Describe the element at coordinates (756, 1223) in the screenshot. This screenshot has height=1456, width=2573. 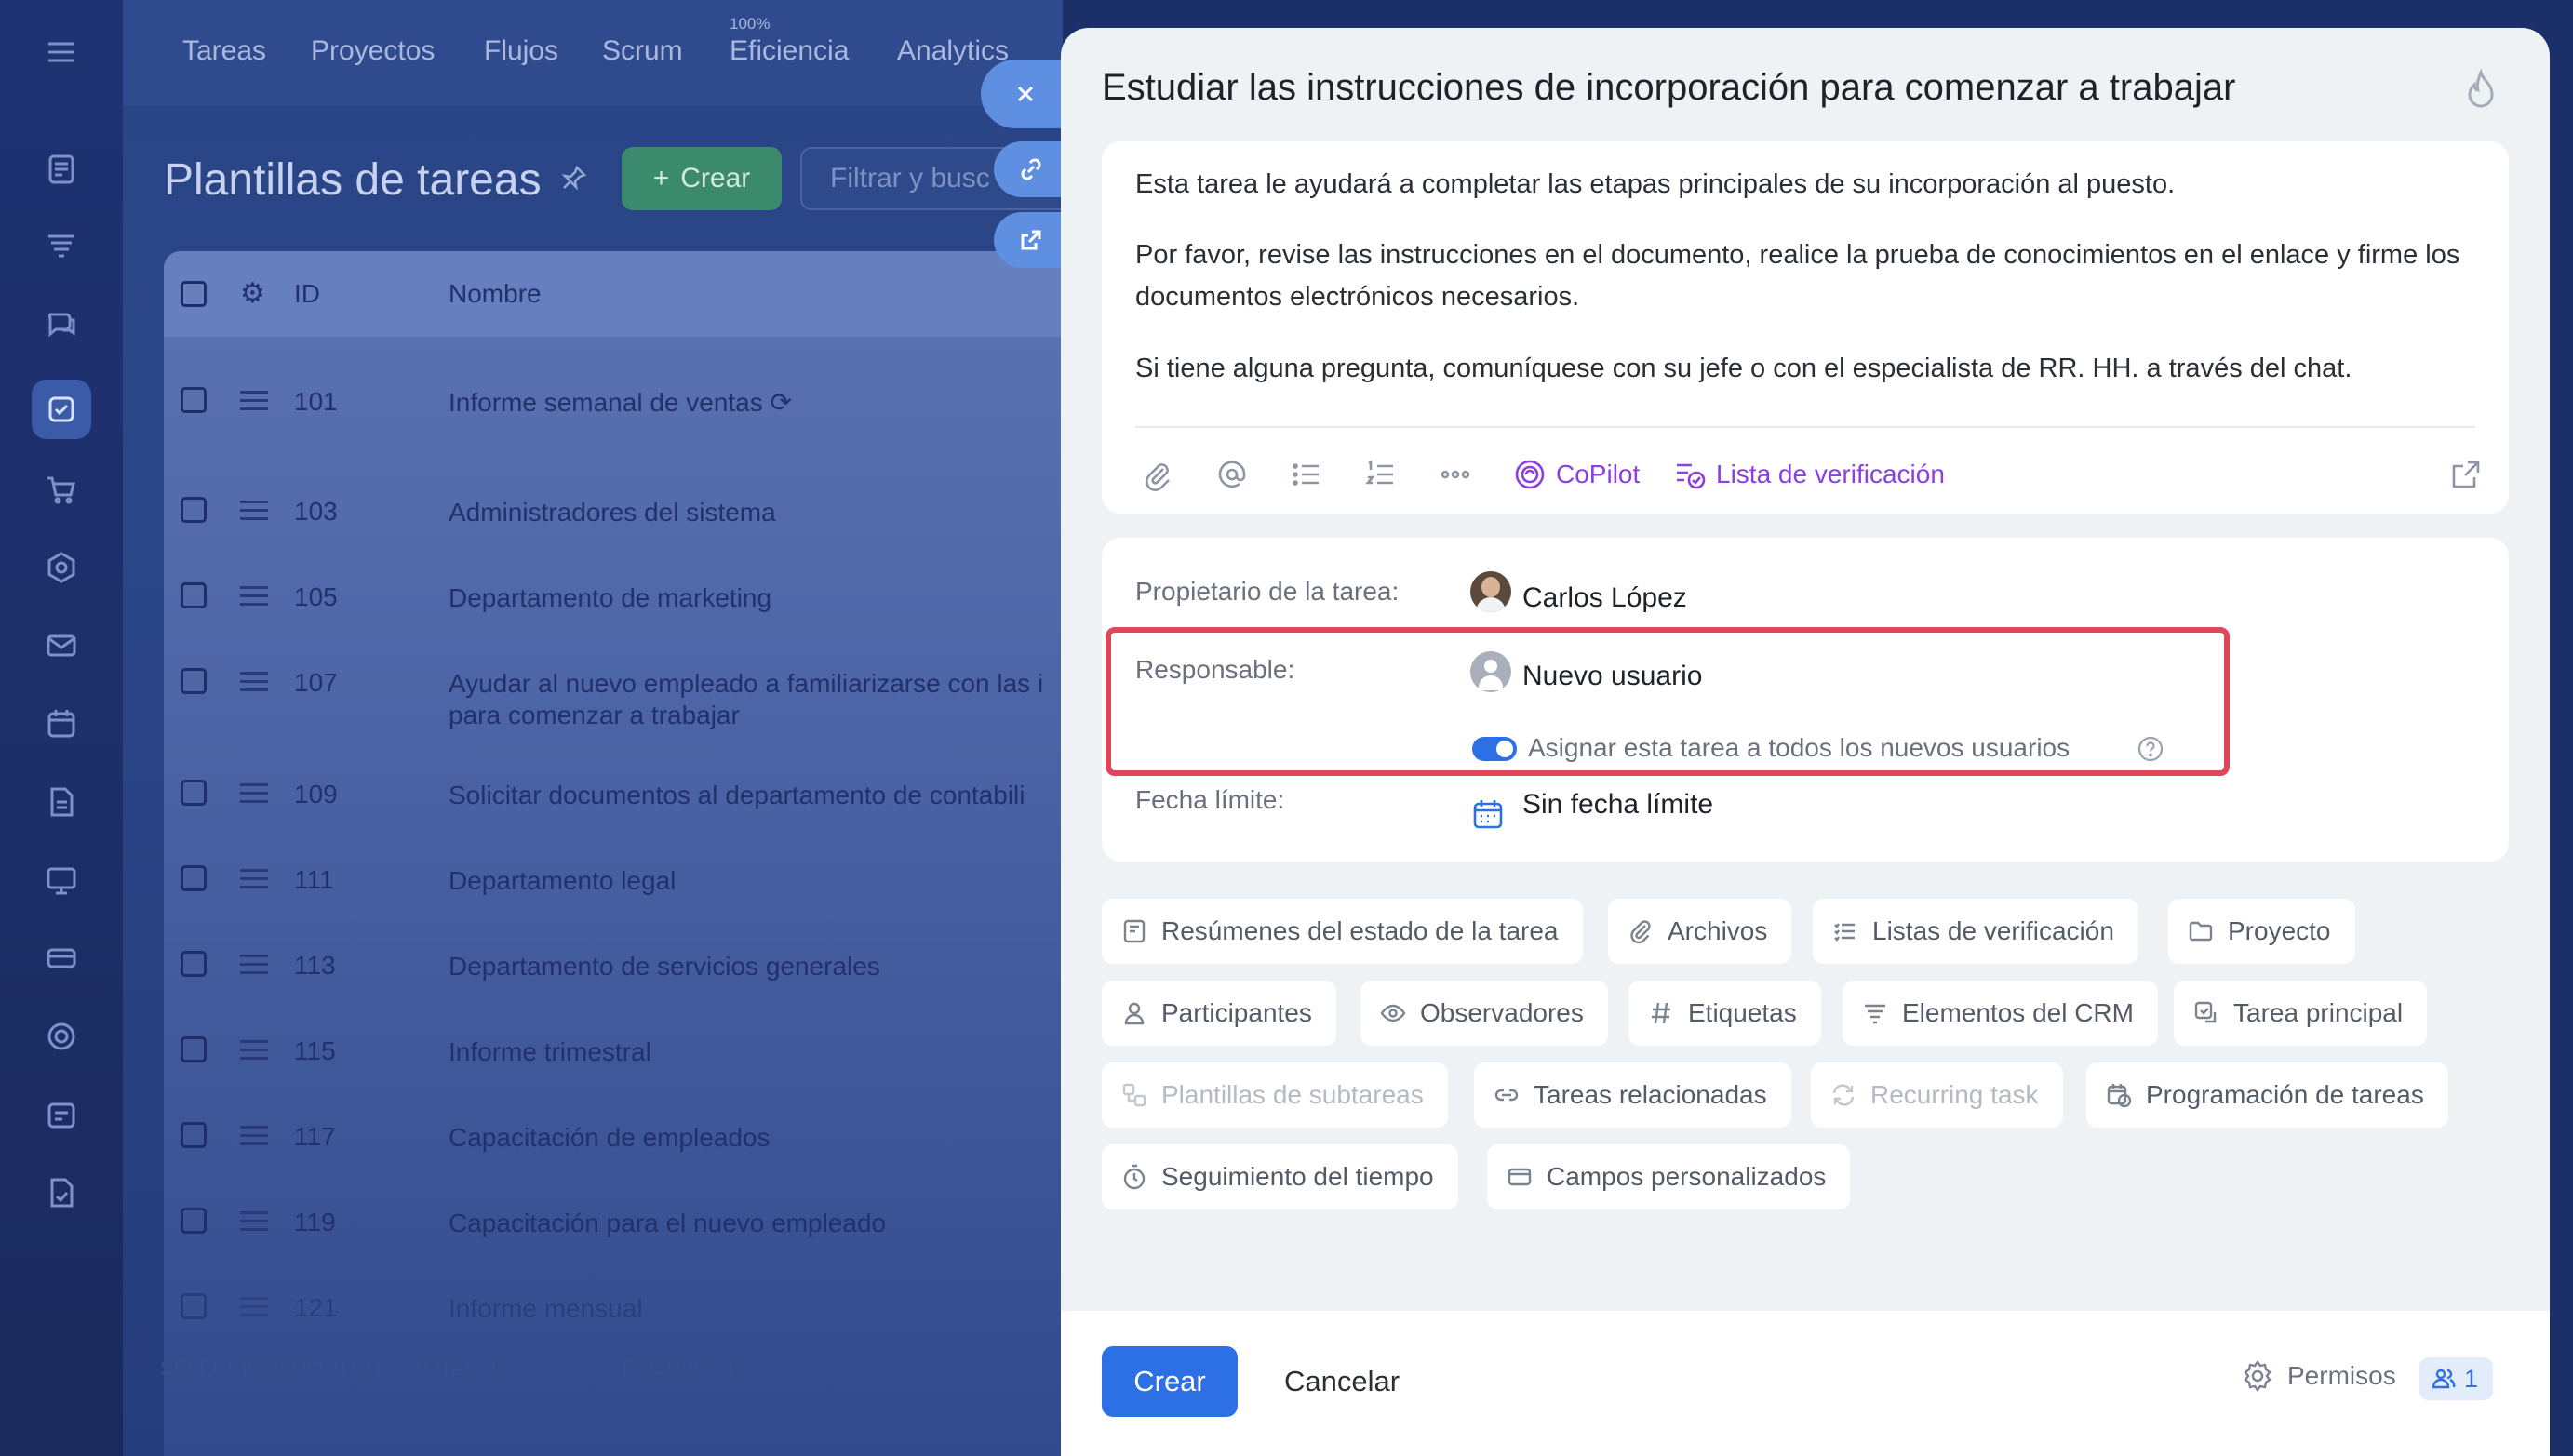
I see `row-name: Capacitación para el nuevo empleado` at that location.